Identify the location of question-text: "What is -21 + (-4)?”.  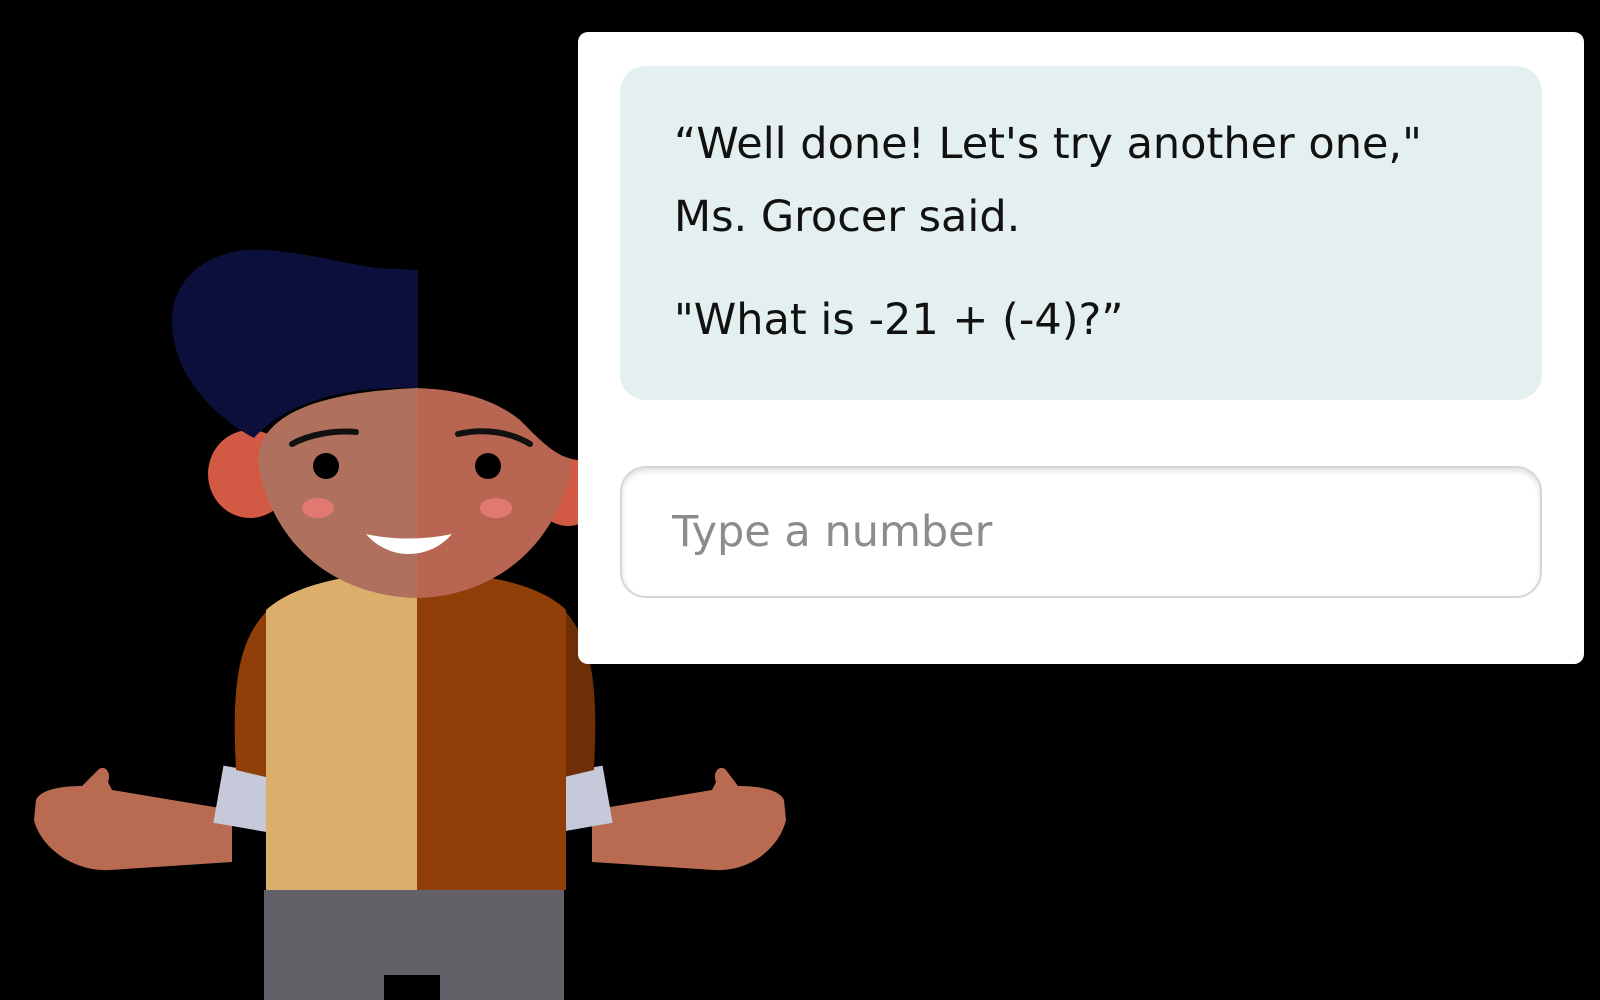
(899, 320).